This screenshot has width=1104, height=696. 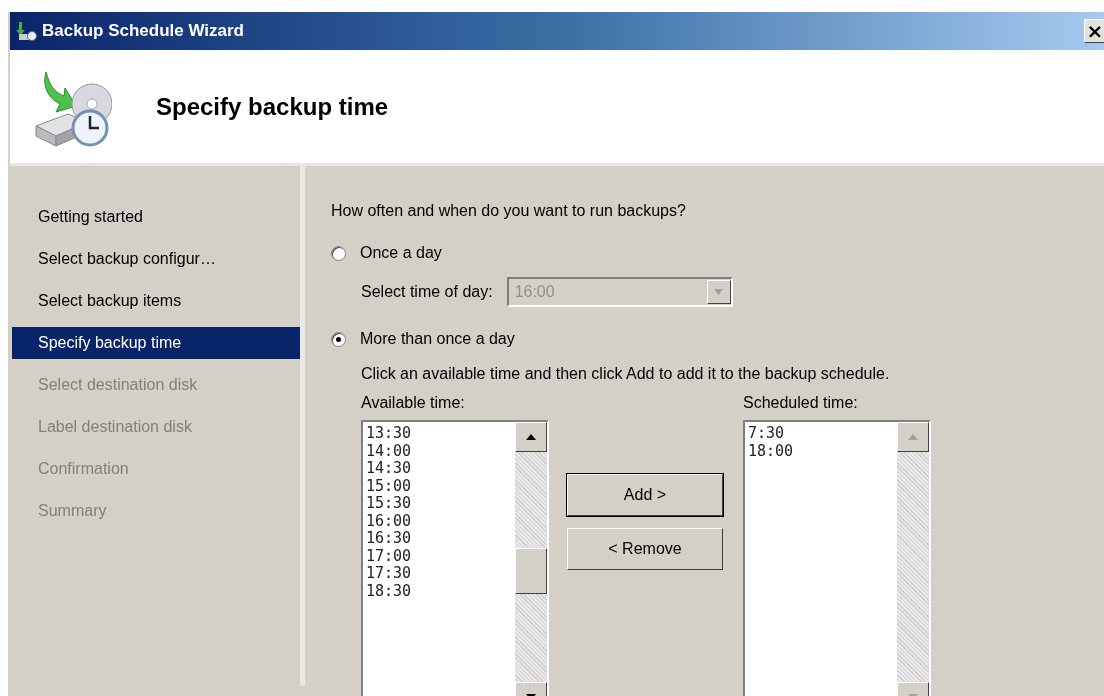 What do you see at coordinates (389, 469) in the screenshot?
I see `list-item: 14:30` at bounding box center [389, 469].